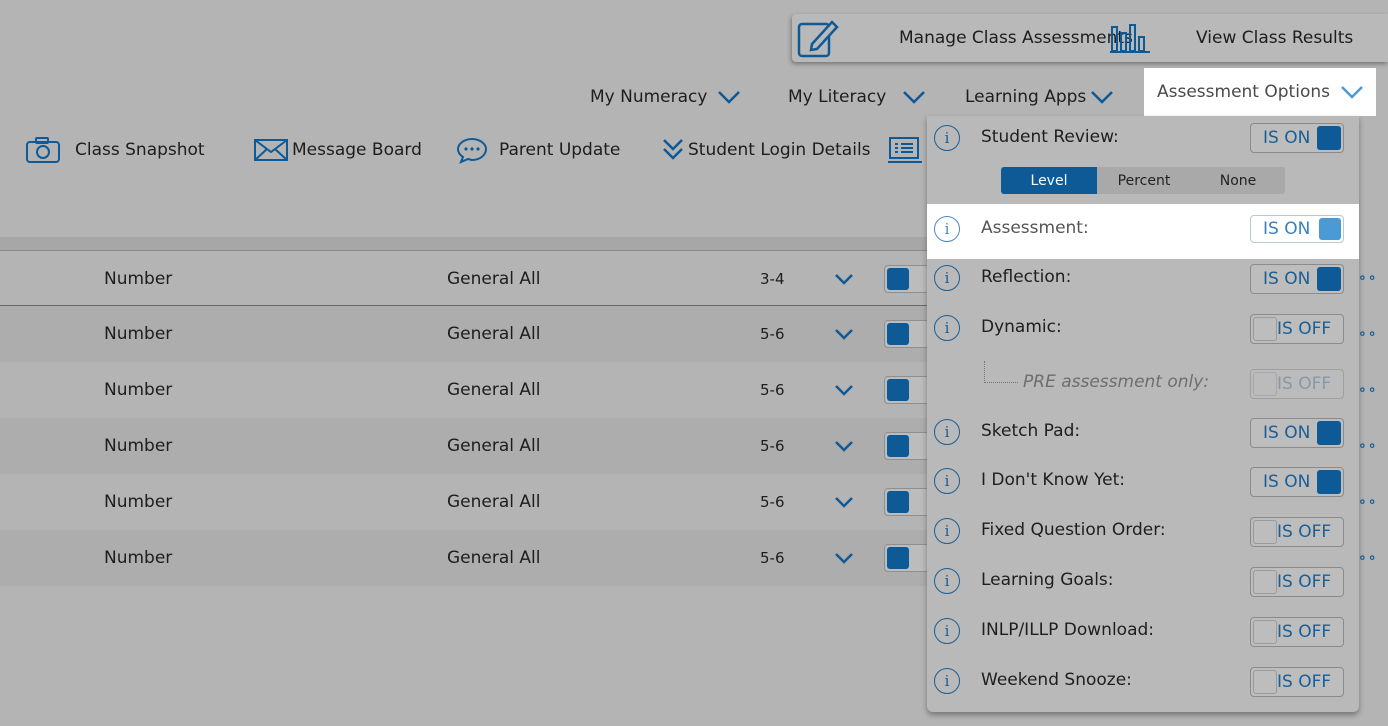  Describe the element at coordinates (1068, 630) in the screenshot. I see `option-label: INLP/ILLP Download:` at that location.